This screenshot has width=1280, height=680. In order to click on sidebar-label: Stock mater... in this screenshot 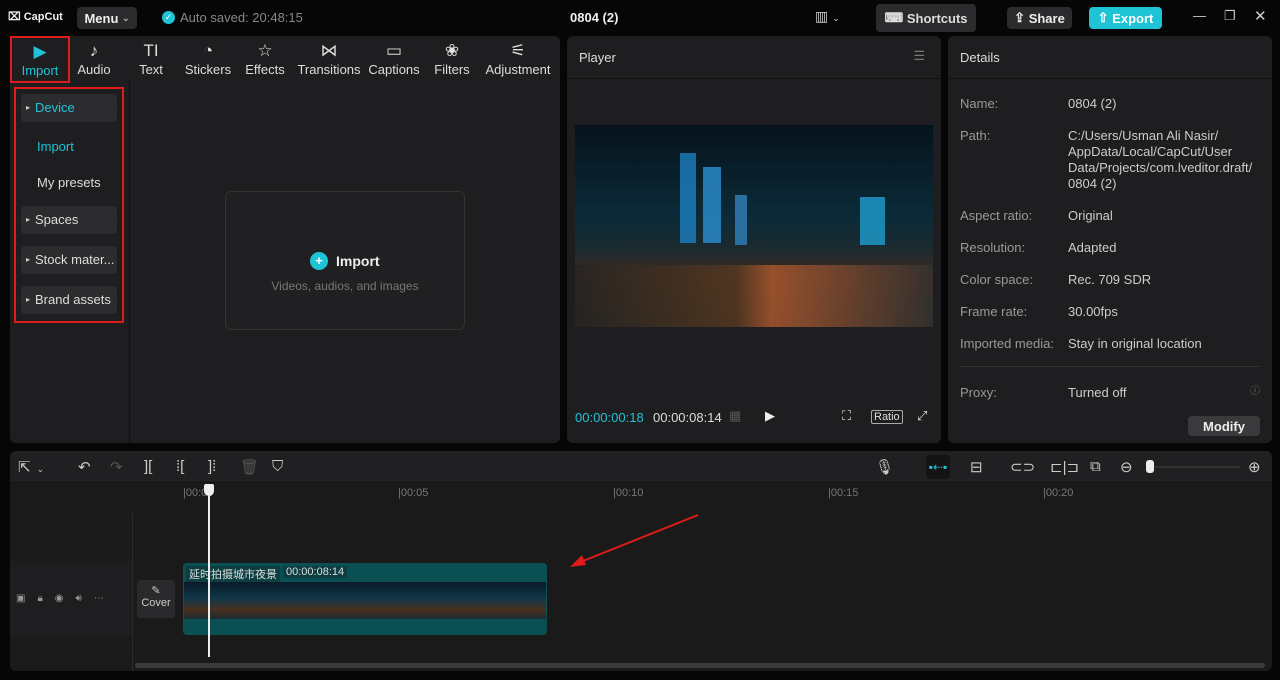, I will do `click(75, 259)`.